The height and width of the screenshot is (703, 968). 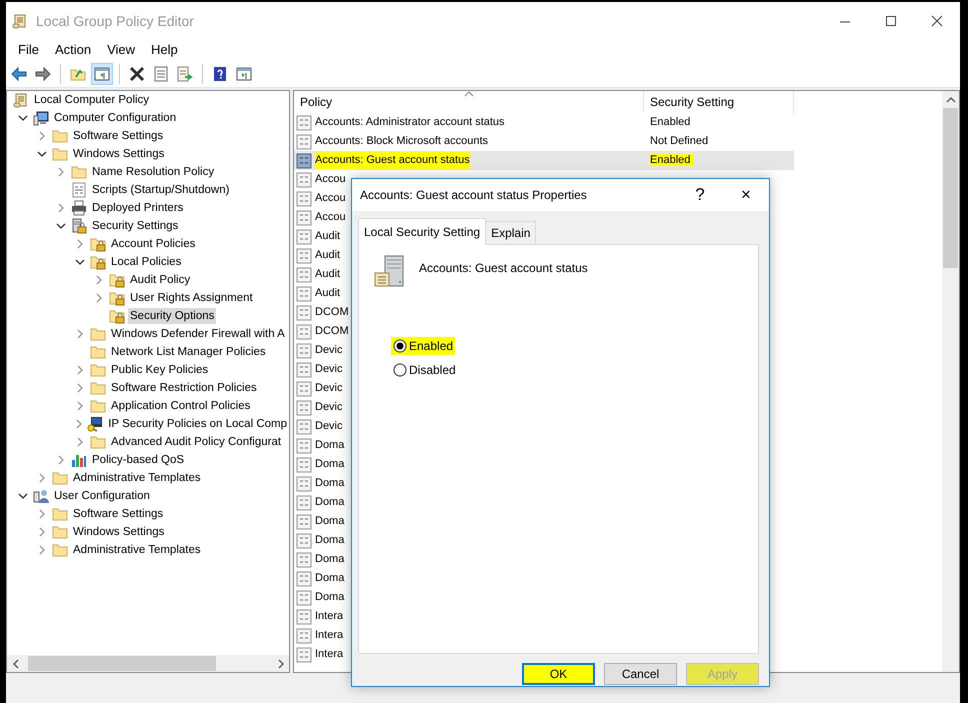 What do you see at coordinates (92, 100) in the screenshot?
I see `tree-item: Local Computer Policy` at bounding box center [92, 100].